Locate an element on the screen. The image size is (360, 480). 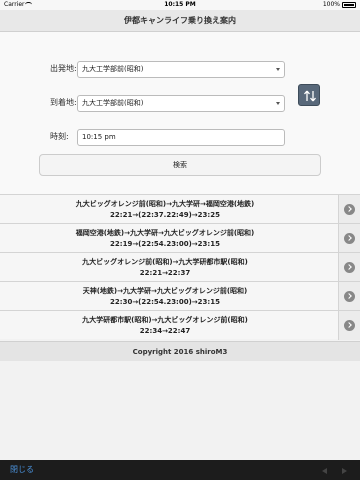
status-bar: Carrier 10:15 PM 100% is located at coordinates (180, 5).